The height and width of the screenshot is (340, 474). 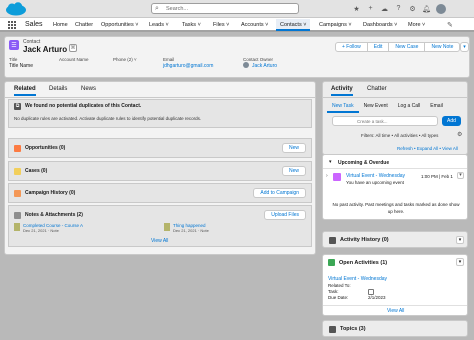 I want to click on due-date-value: 2/1/2023, so click(x=377, y=297).